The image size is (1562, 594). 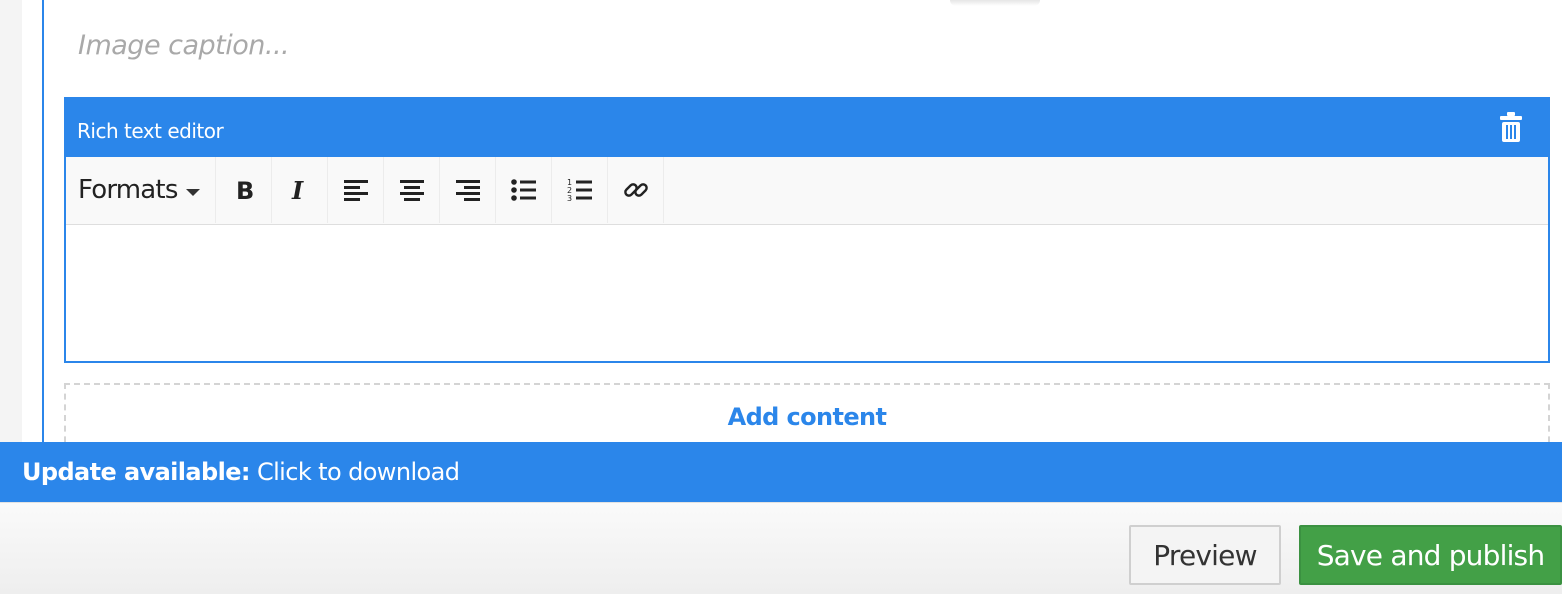 I want to click on left-gutter, so click(x=11, y=221).